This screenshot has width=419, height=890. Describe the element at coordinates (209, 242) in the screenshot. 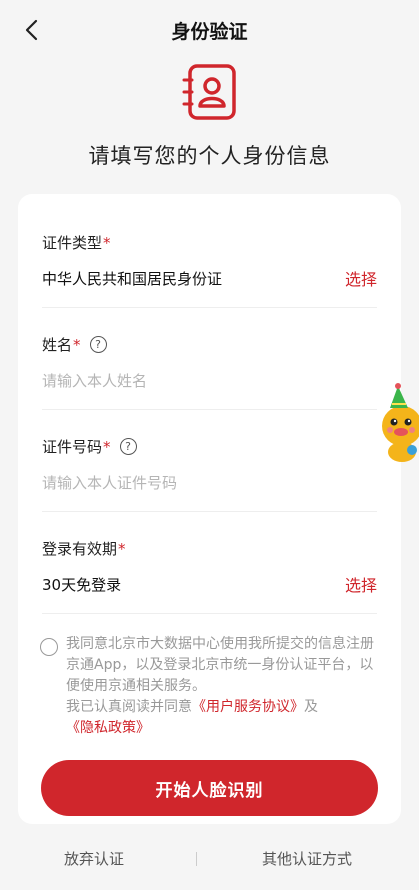

I see `id-type-label: 证件类型 *` at that location.